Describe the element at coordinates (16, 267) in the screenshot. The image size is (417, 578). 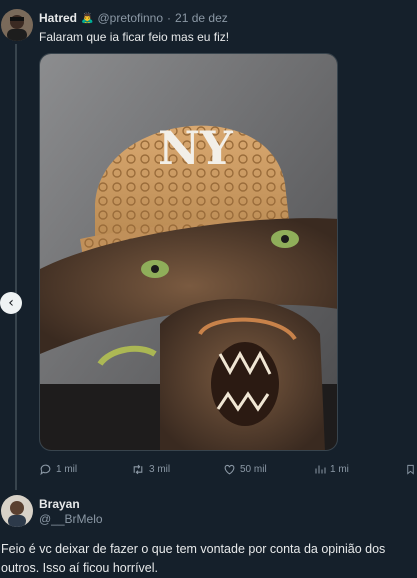
I see `thread-connector-line` at that location.